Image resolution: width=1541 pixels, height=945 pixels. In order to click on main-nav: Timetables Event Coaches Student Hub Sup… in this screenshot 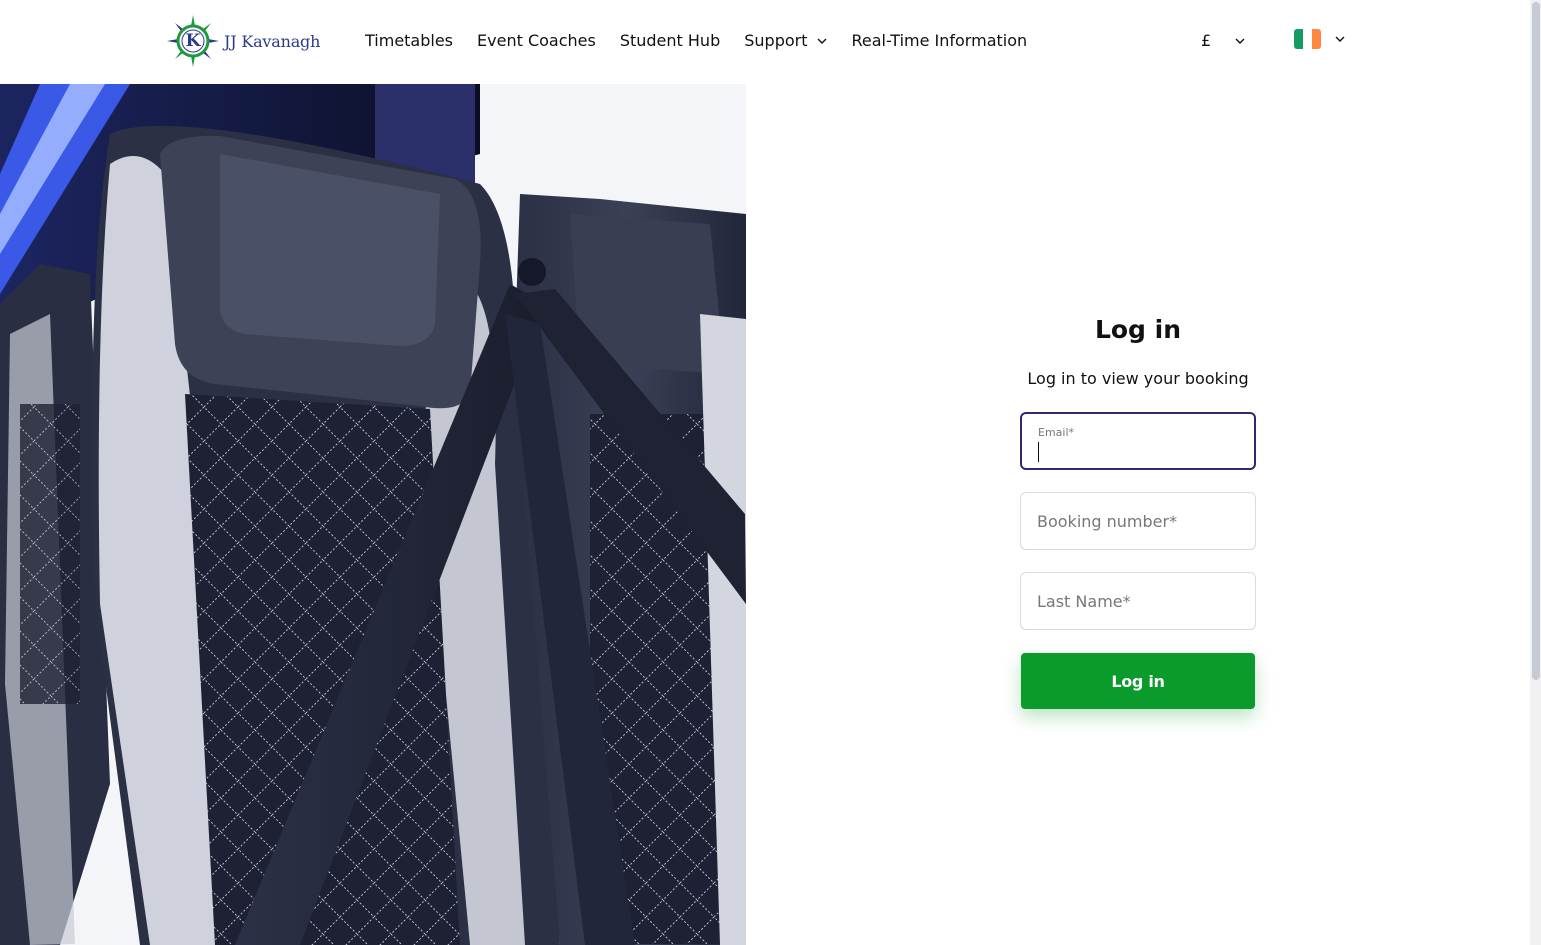, I will do `click(696, 40)`.